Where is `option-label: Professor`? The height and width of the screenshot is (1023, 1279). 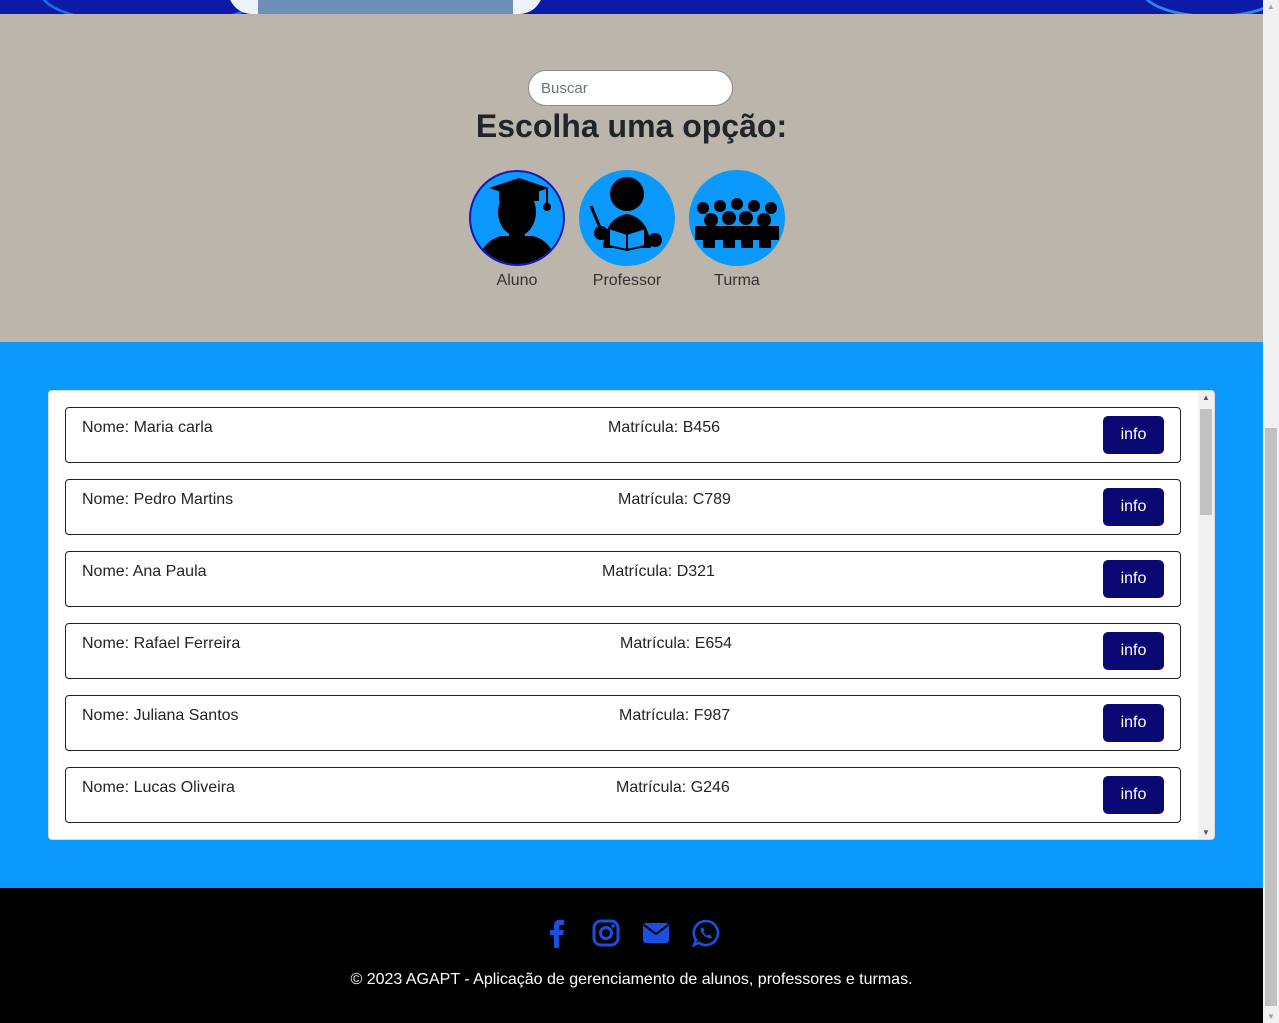 option-label: Professor is located at coordinates (627, 280).